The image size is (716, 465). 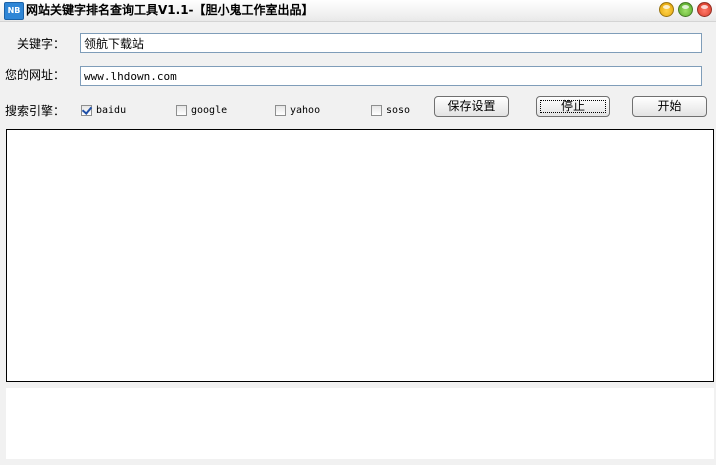 I want to click on keyword-label: 关键字：, so click(x=41, y=44).